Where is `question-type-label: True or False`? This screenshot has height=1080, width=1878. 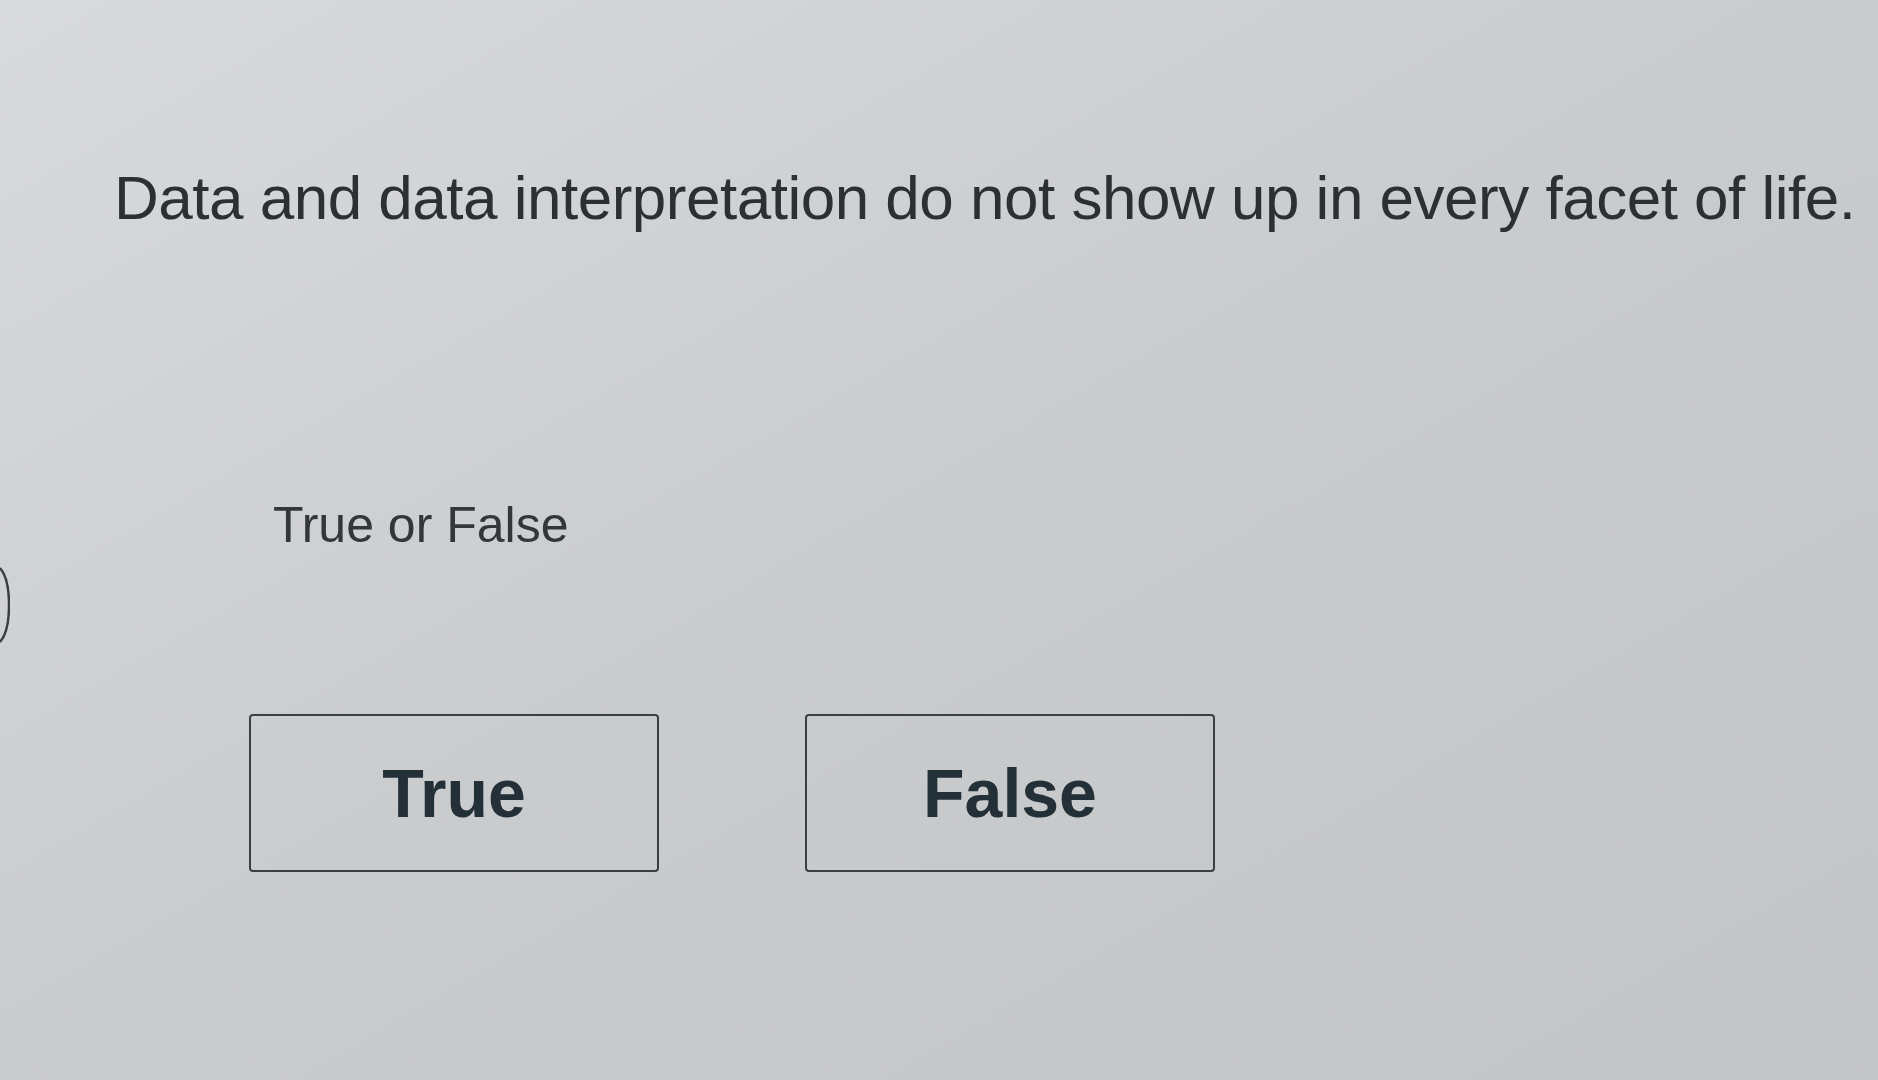 question-type-label: True or False is located at coordinates (421, 525).